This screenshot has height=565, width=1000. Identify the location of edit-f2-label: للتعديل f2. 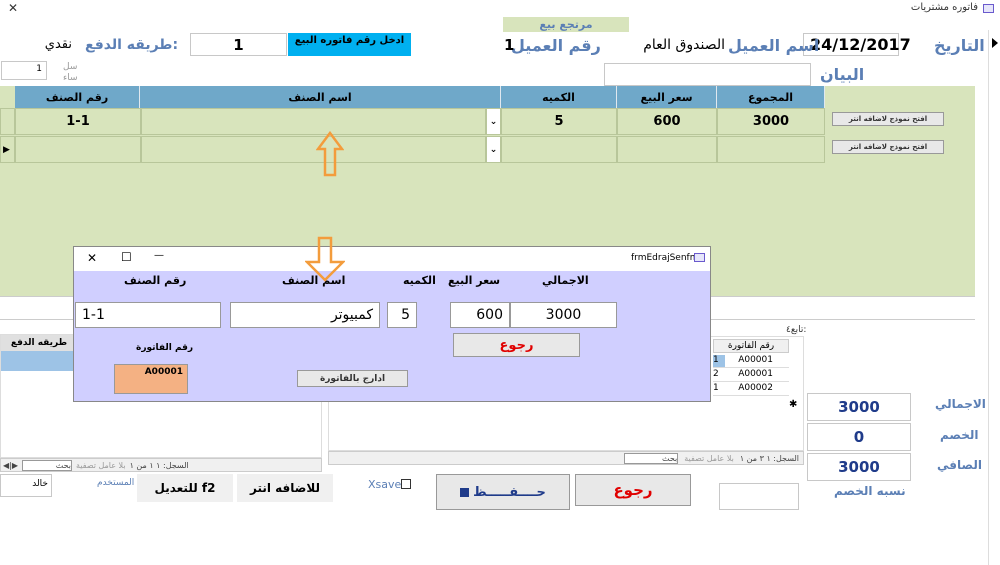
(185, 488).